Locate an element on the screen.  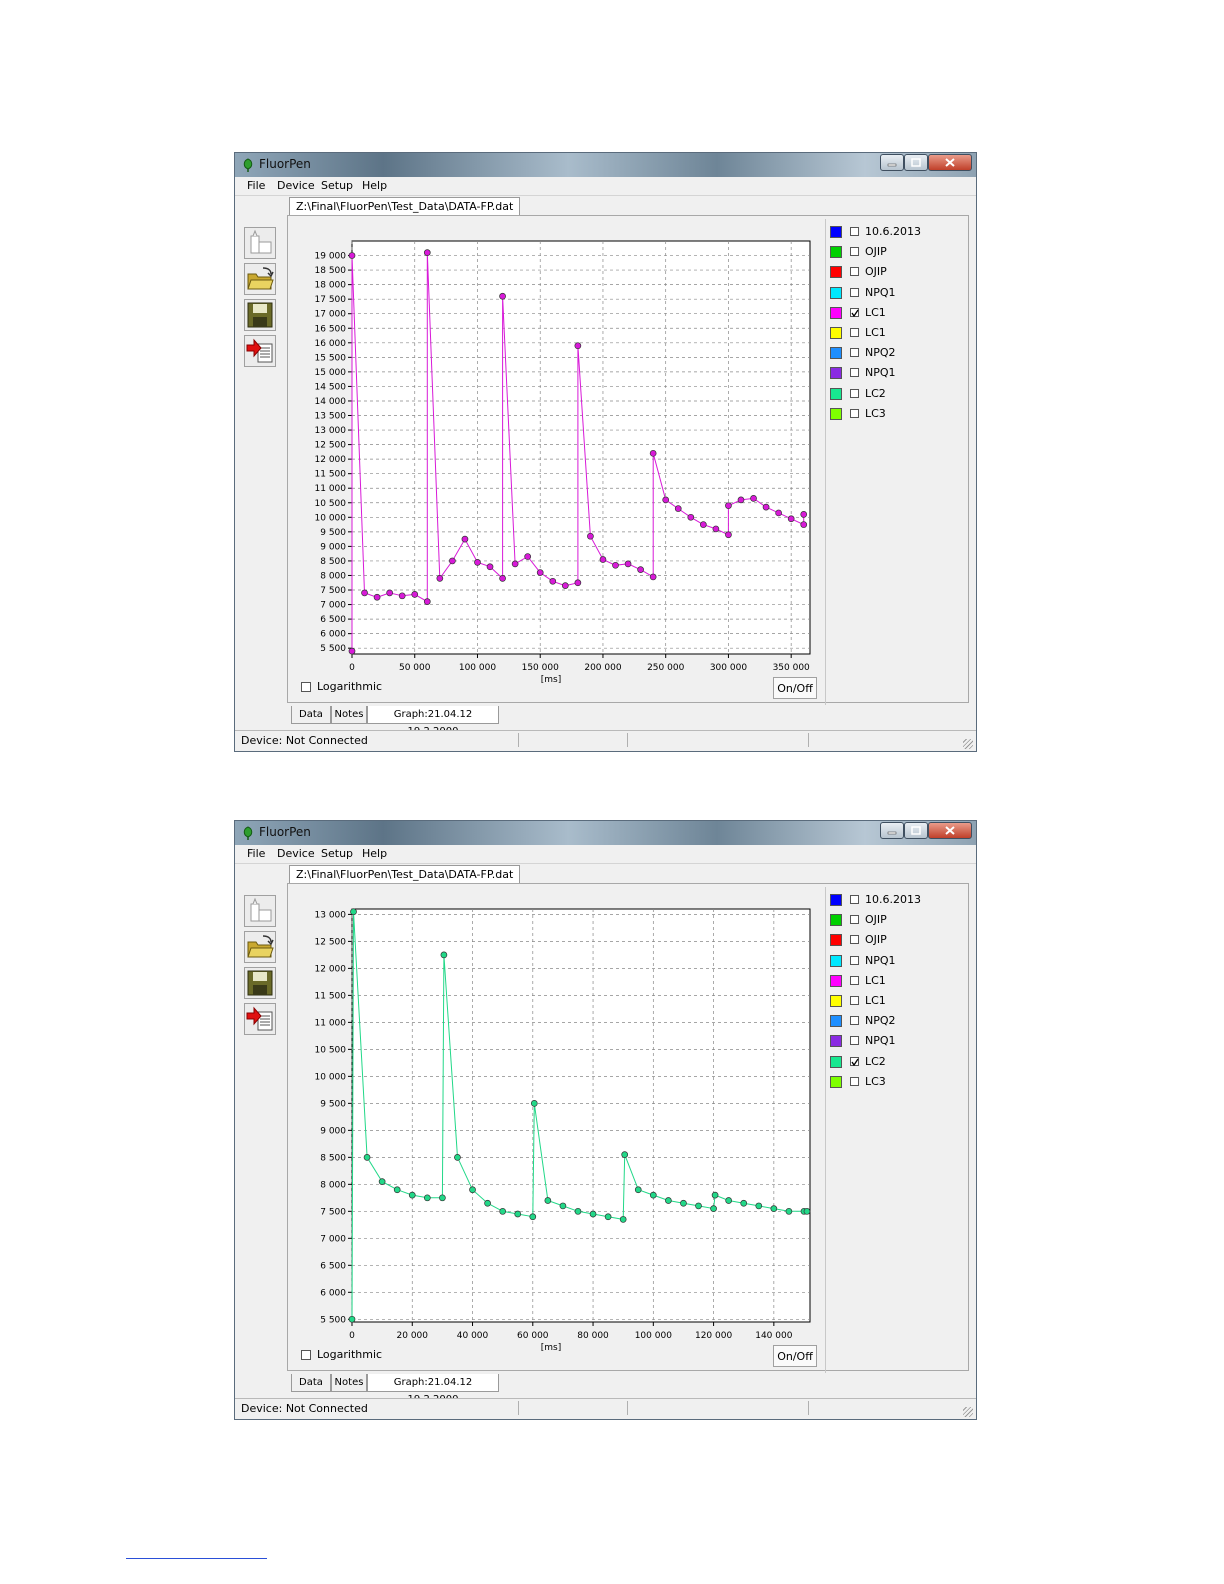
legend-label: 10.6.2013 is located at coordinates (893, 231).